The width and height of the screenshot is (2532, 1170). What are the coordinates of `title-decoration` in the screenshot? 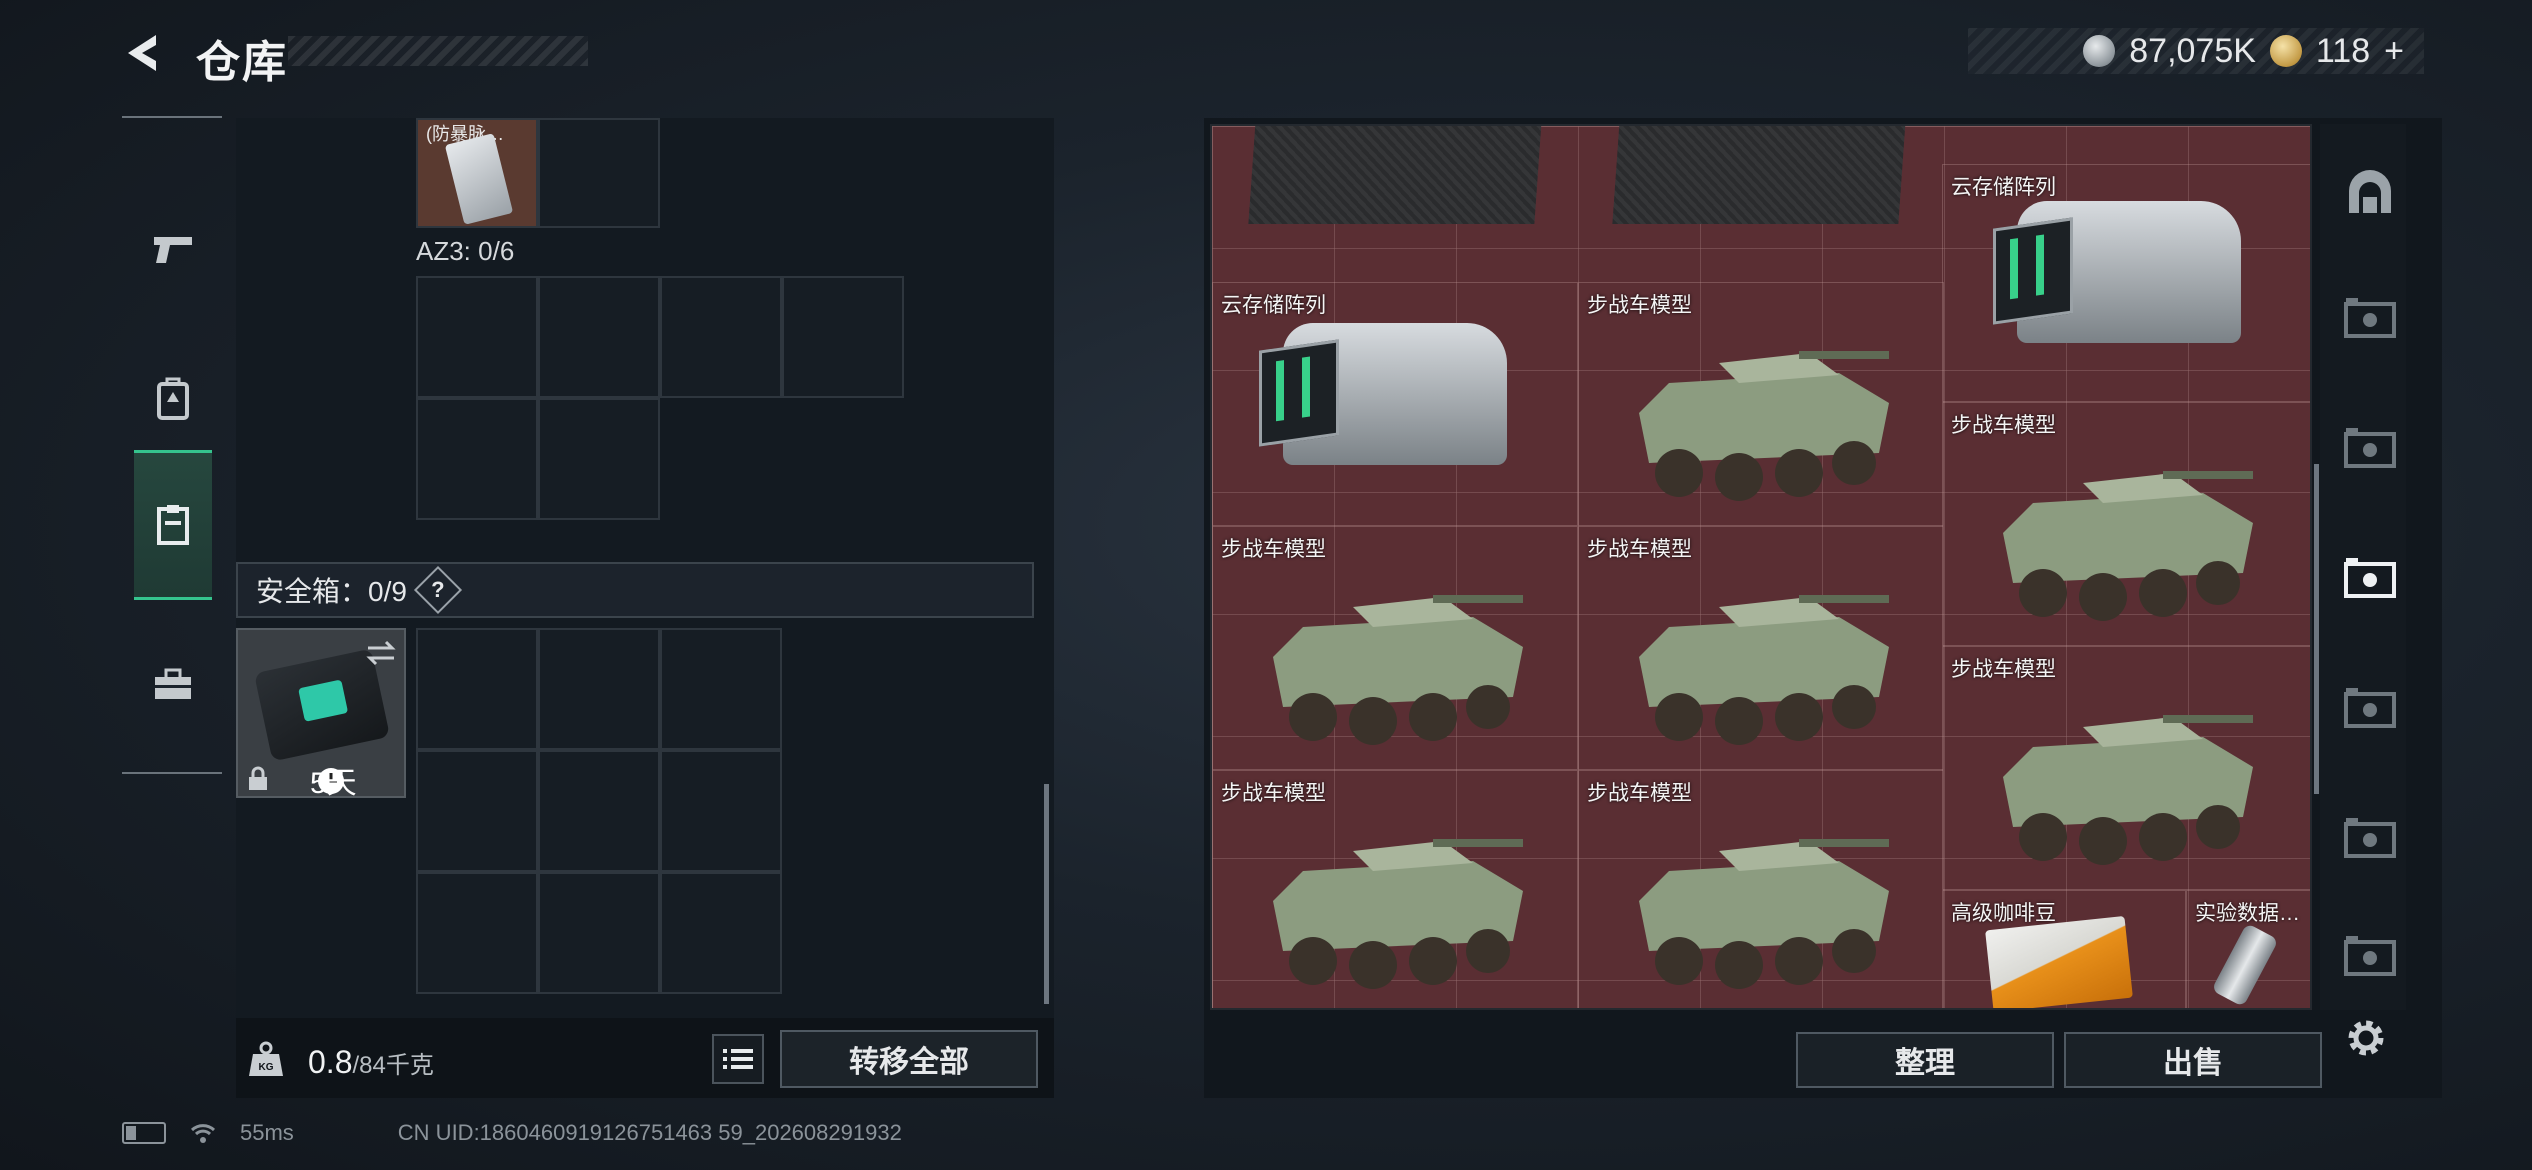 It's located at (438, 51).